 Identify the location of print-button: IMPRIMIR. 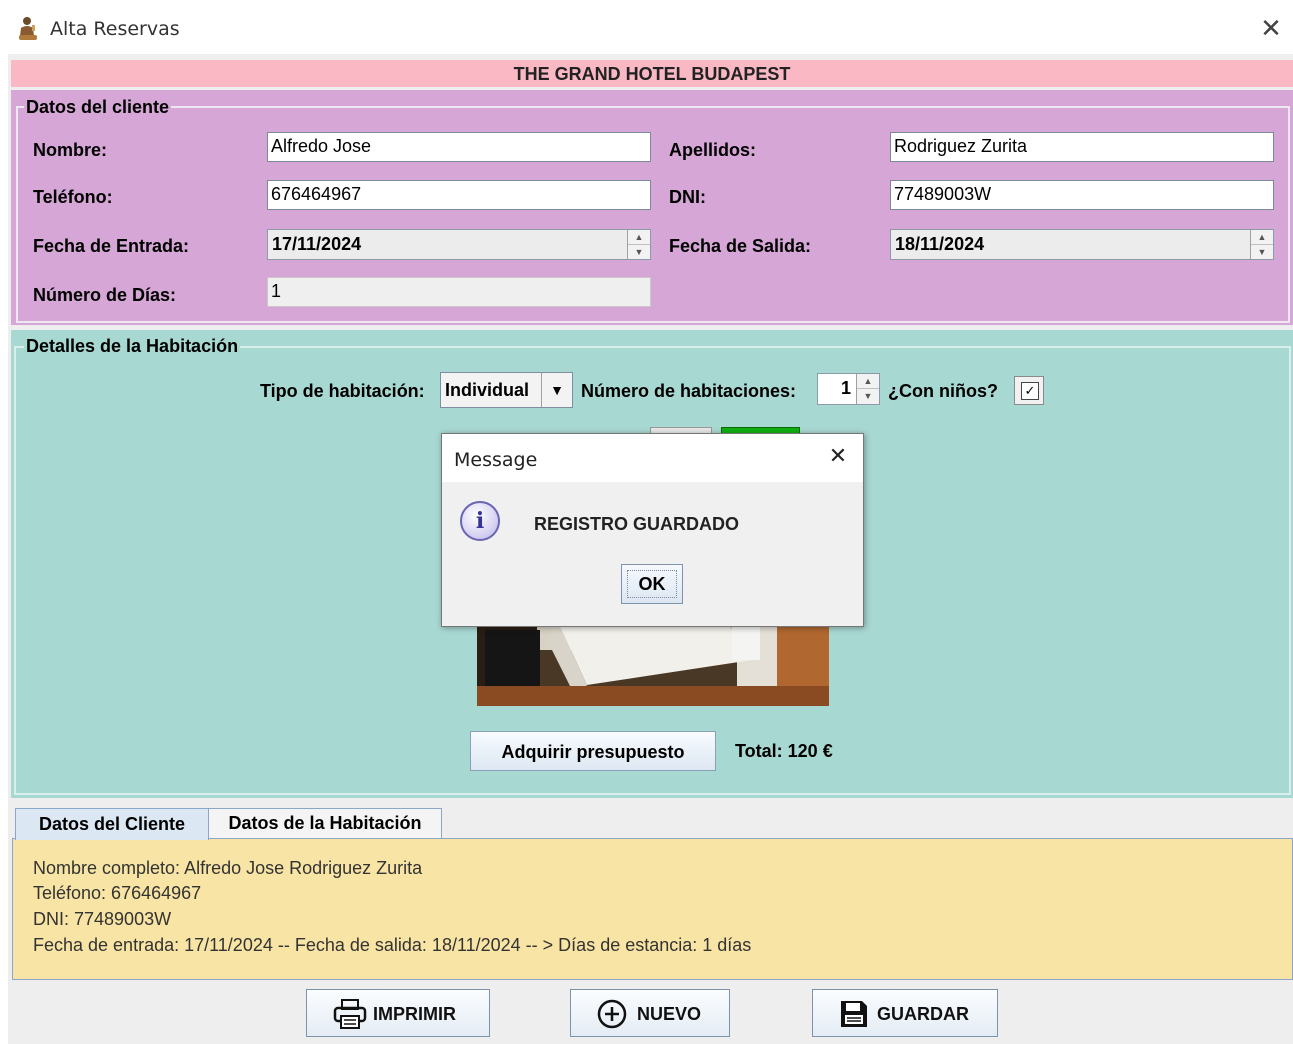
(398, 1013).